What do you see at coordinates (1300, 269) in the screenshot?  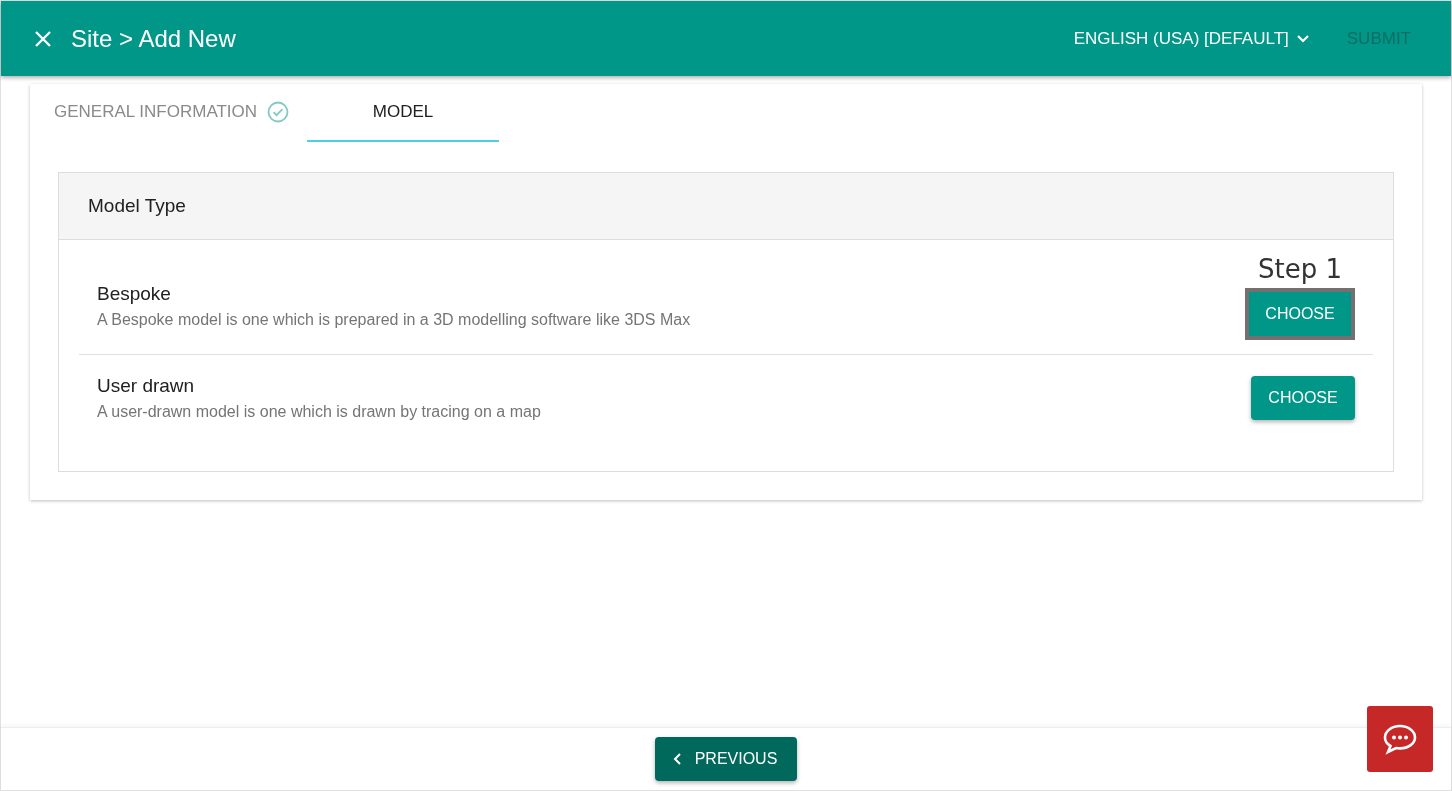 I see `step-label: Step 1` at bounding box center [1300, 269].